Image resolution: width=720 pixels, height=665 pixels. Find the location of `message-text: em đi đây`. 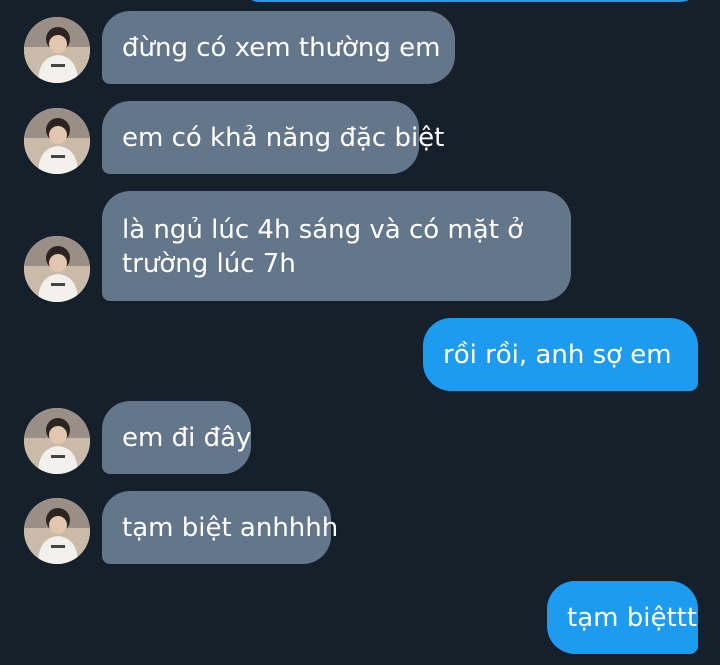

message-text: em đi đây is located at coordinates (187, 437).